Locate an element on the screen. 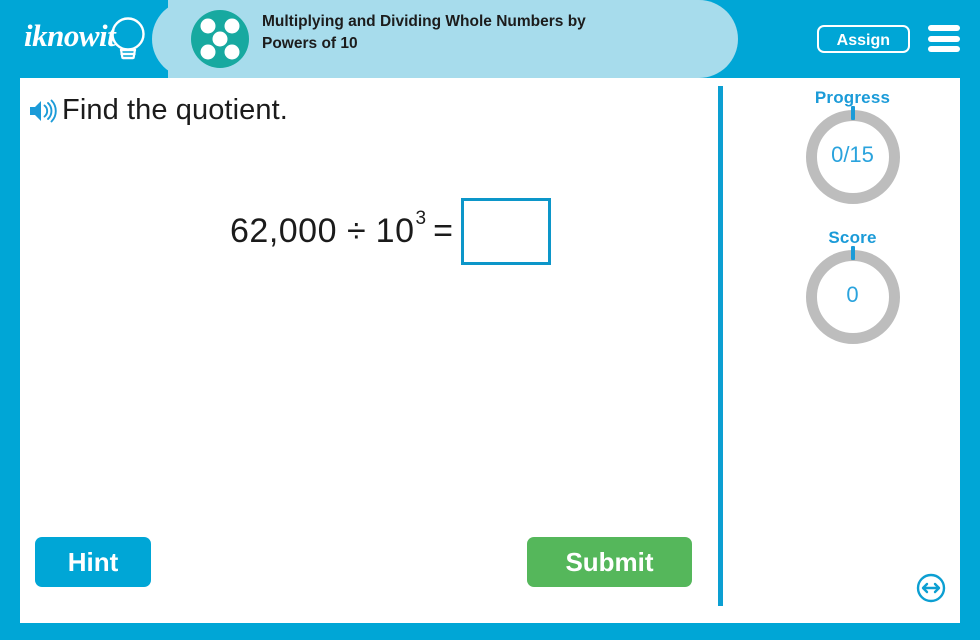 The width and height of the screenshot is (980, 640). question-prompt-row: Find the quotient. is located at coordinates (158, 110).